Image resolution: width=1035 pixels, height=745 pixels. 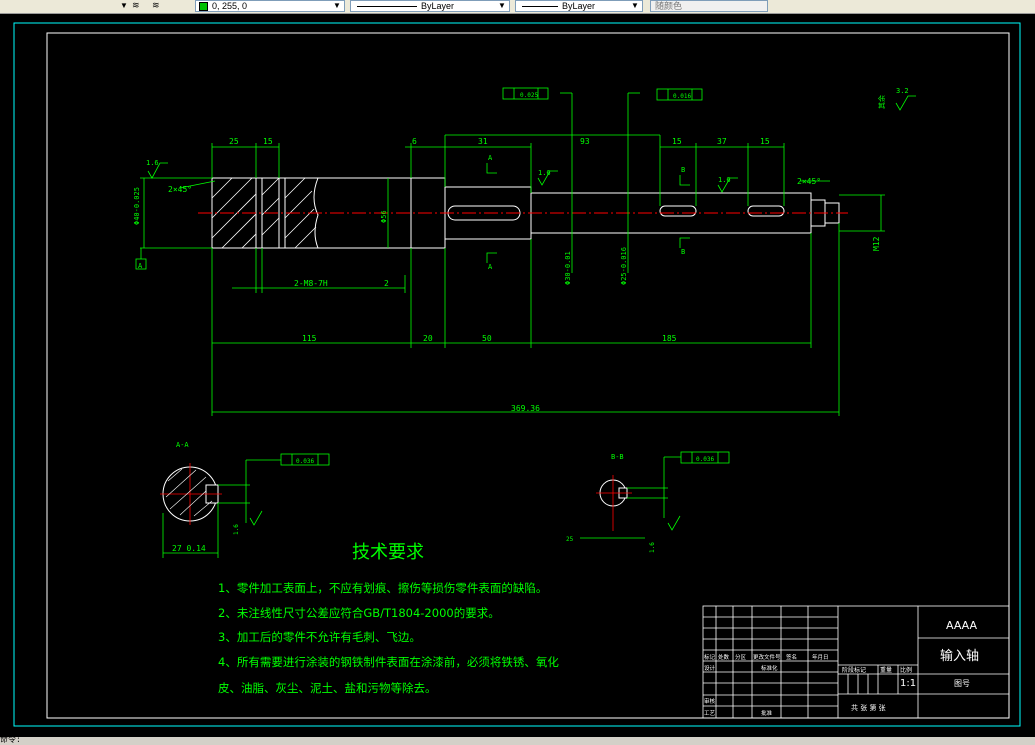 I want to click on plotstyle-value: 随颜色, so click(x=669, y=6).